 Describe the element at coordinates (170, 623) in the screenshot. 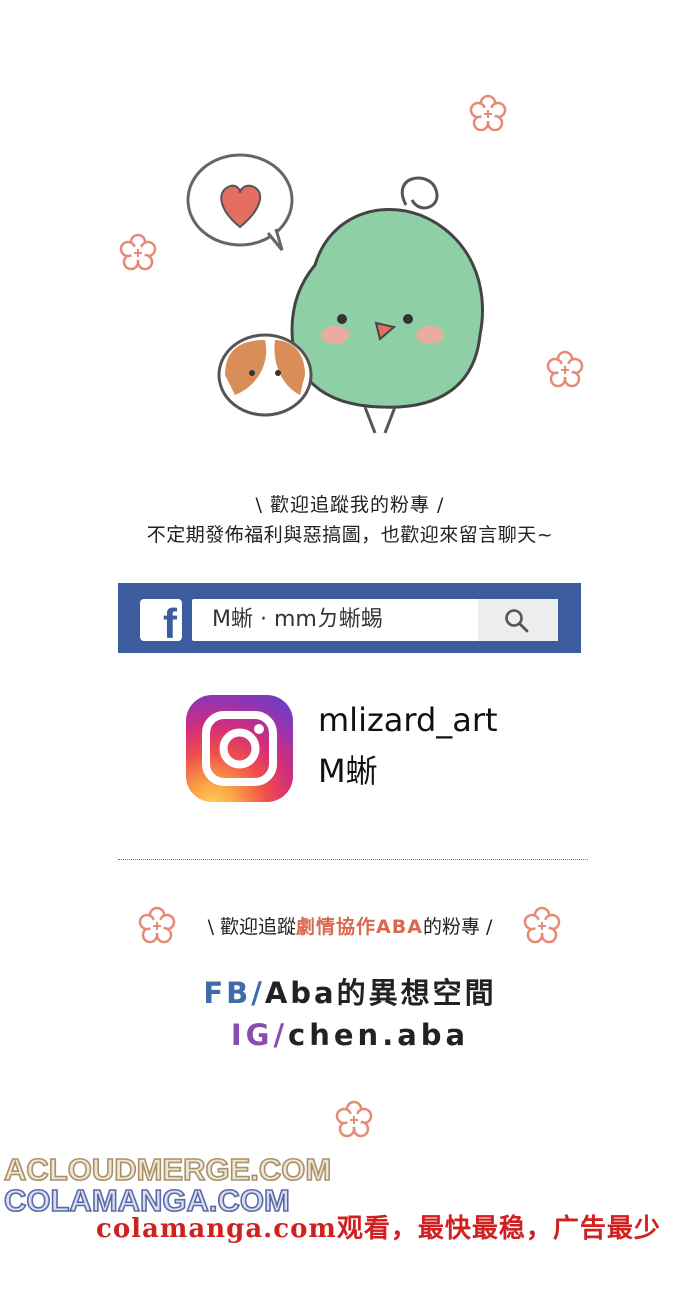

I see `facebook-logo-letter: f` at that location.